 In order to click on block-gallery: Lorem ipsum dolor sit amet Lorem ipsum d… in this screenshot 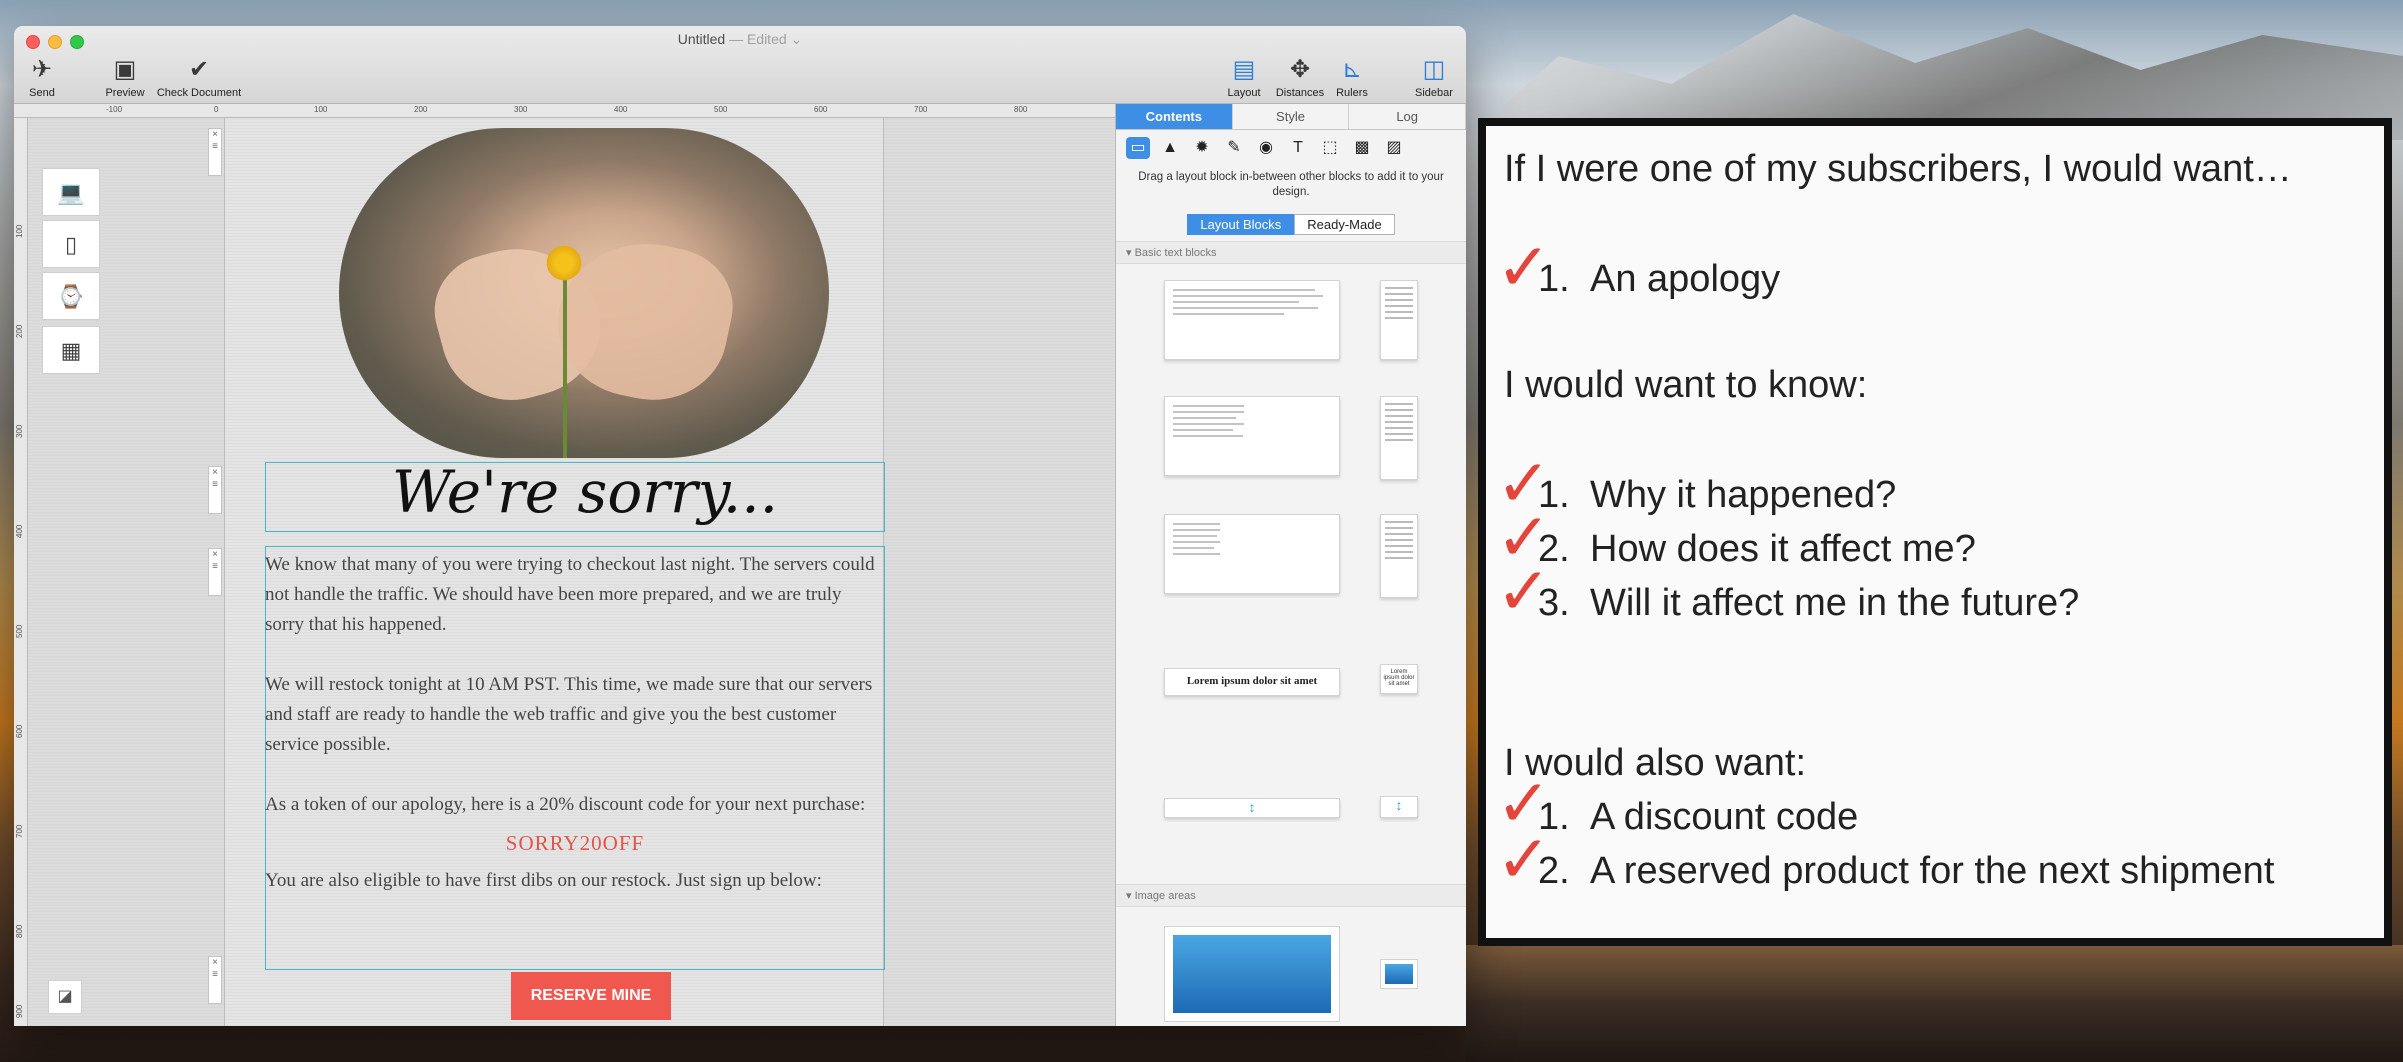, I will do `click(1291, 564)`.